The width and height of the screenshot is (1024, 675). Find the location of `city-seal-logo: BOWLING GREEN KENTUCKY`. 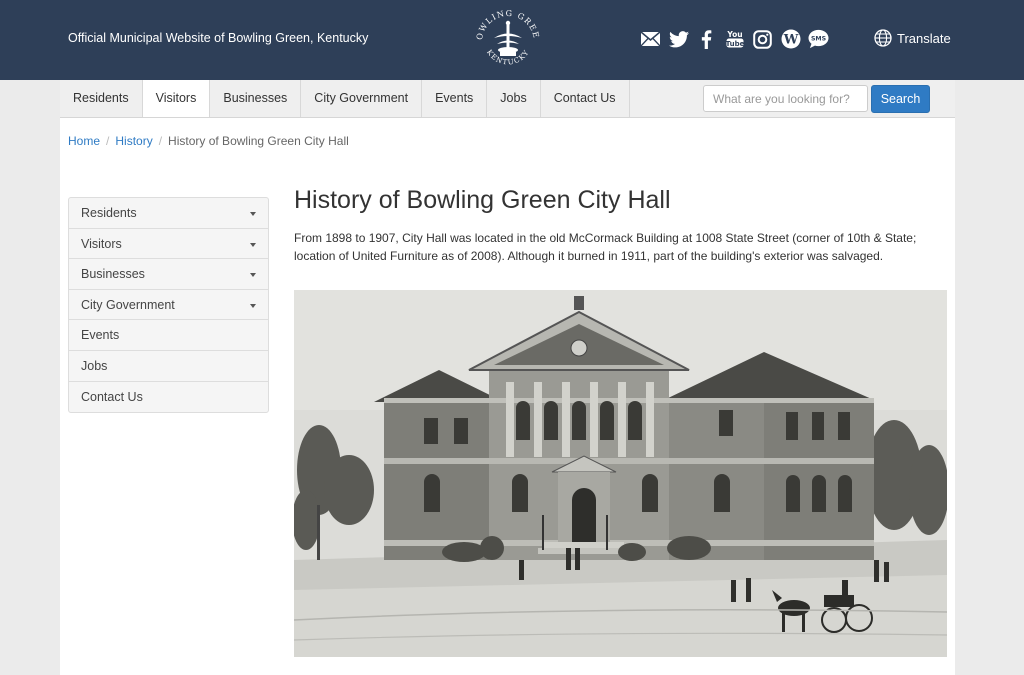

city-seal-logo: BOWLING GREEN KENTUCKY is located at coordinates (508, 40).